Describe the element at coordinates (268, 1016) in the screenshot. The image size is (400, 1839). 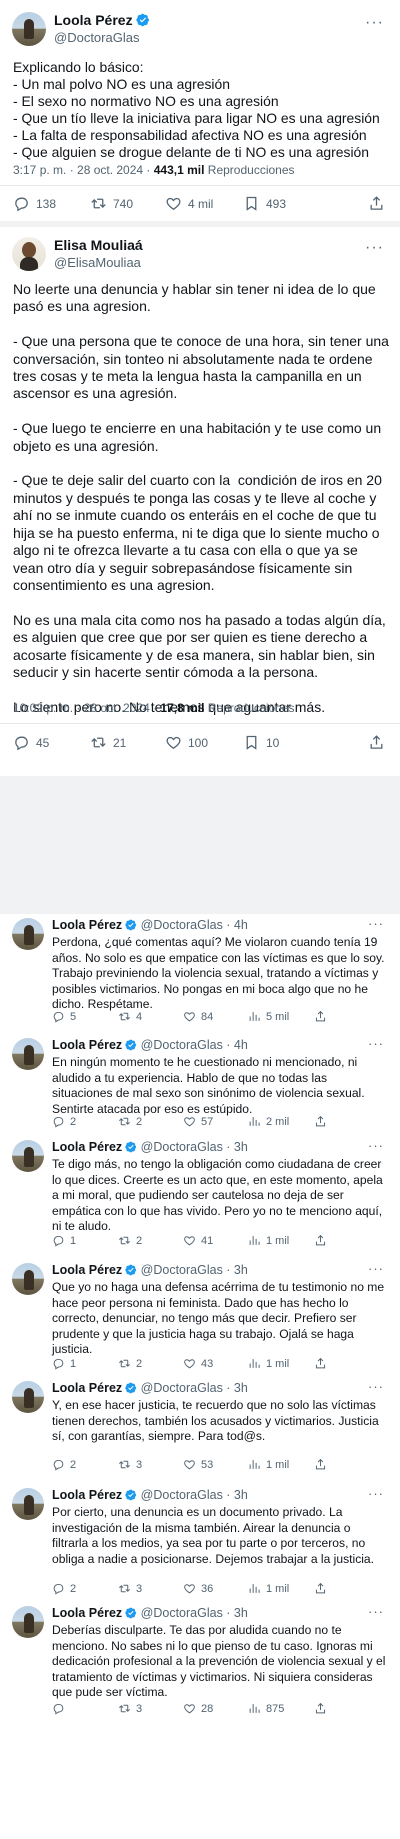
I see `views-button: 5 mil` at that location.